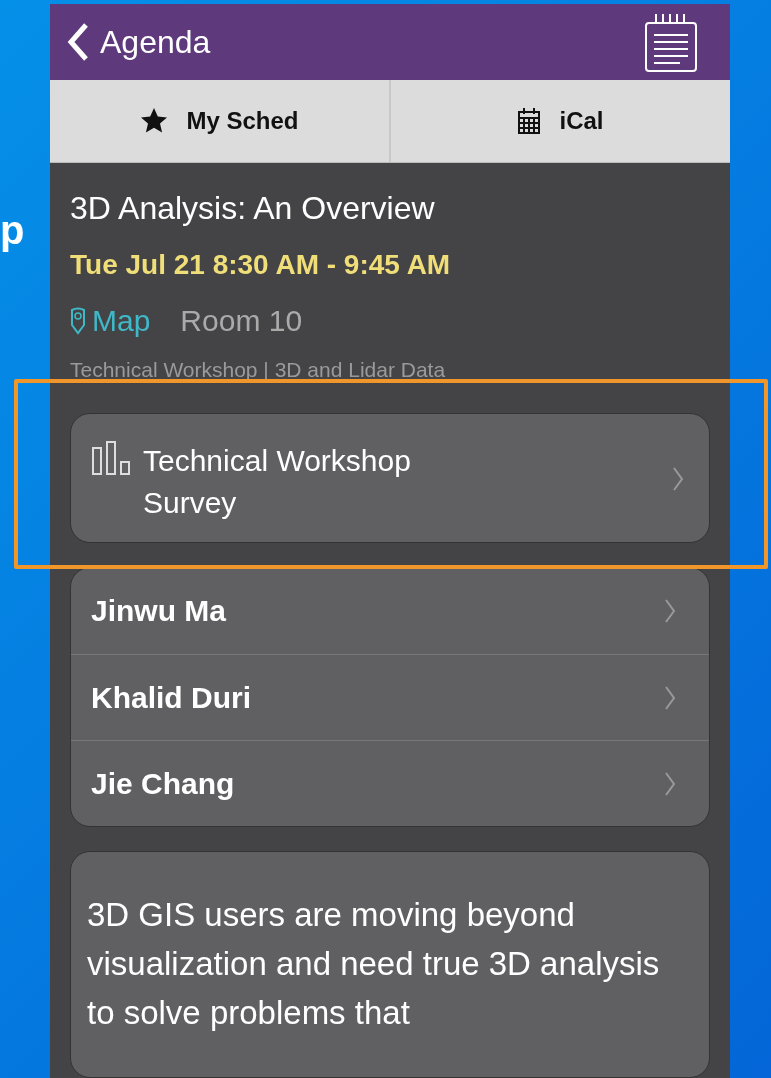 Image resolution: width=771 pixels, height=1078 pixels. I want to click on chevron-left-icon, so click(78, 42).